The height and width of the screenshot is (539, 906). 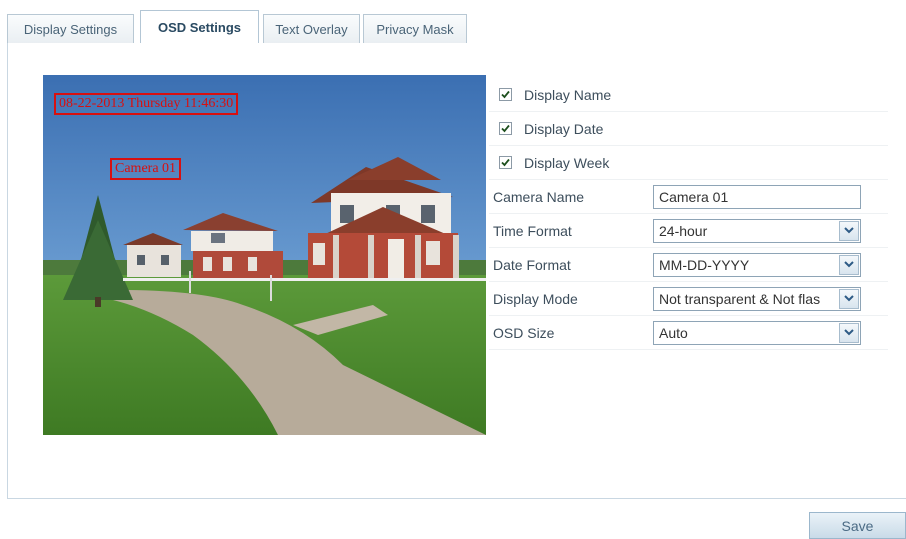 I want to click on time-format-select: 24-hour, so click(x=757, y=230).